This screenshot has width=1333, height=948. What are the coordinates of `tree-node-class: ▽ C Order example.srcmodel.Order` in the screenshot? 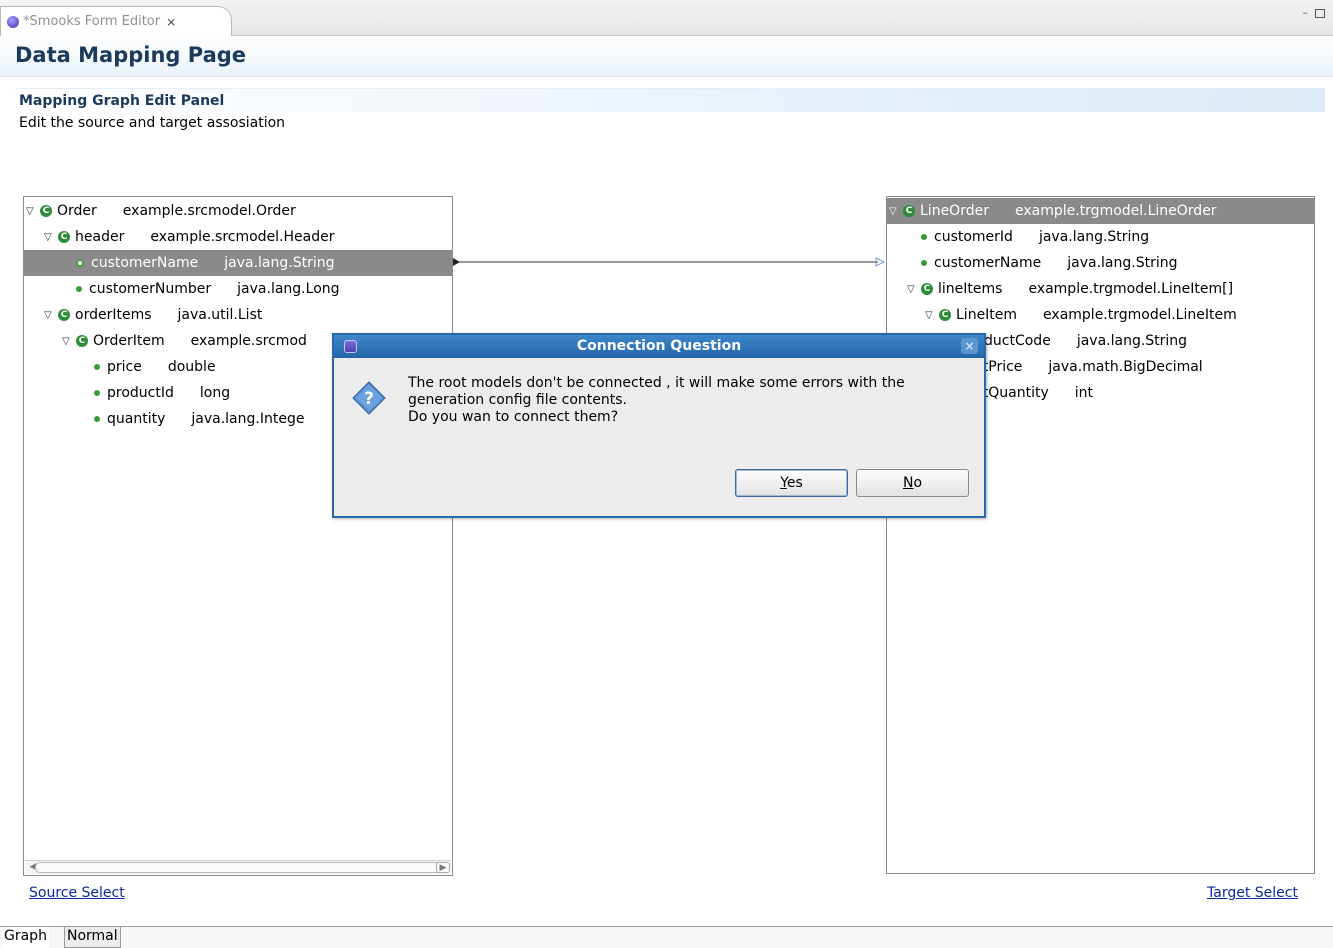 It's located at (238, 211).